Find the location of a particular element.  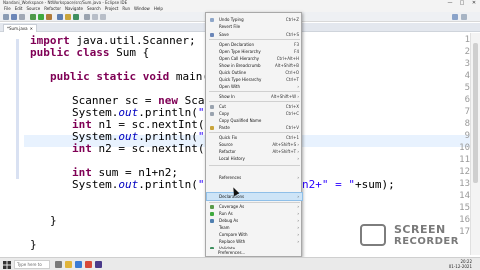

line-number: 1 is located at coordinates (467, 40).